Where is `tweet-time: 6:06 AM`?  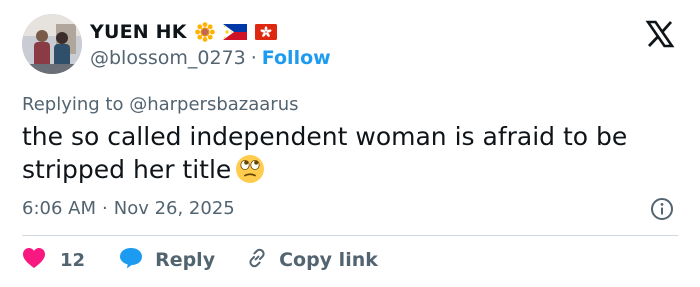 tweet-time: 6:06 AM is located at coordinates (59, 208).